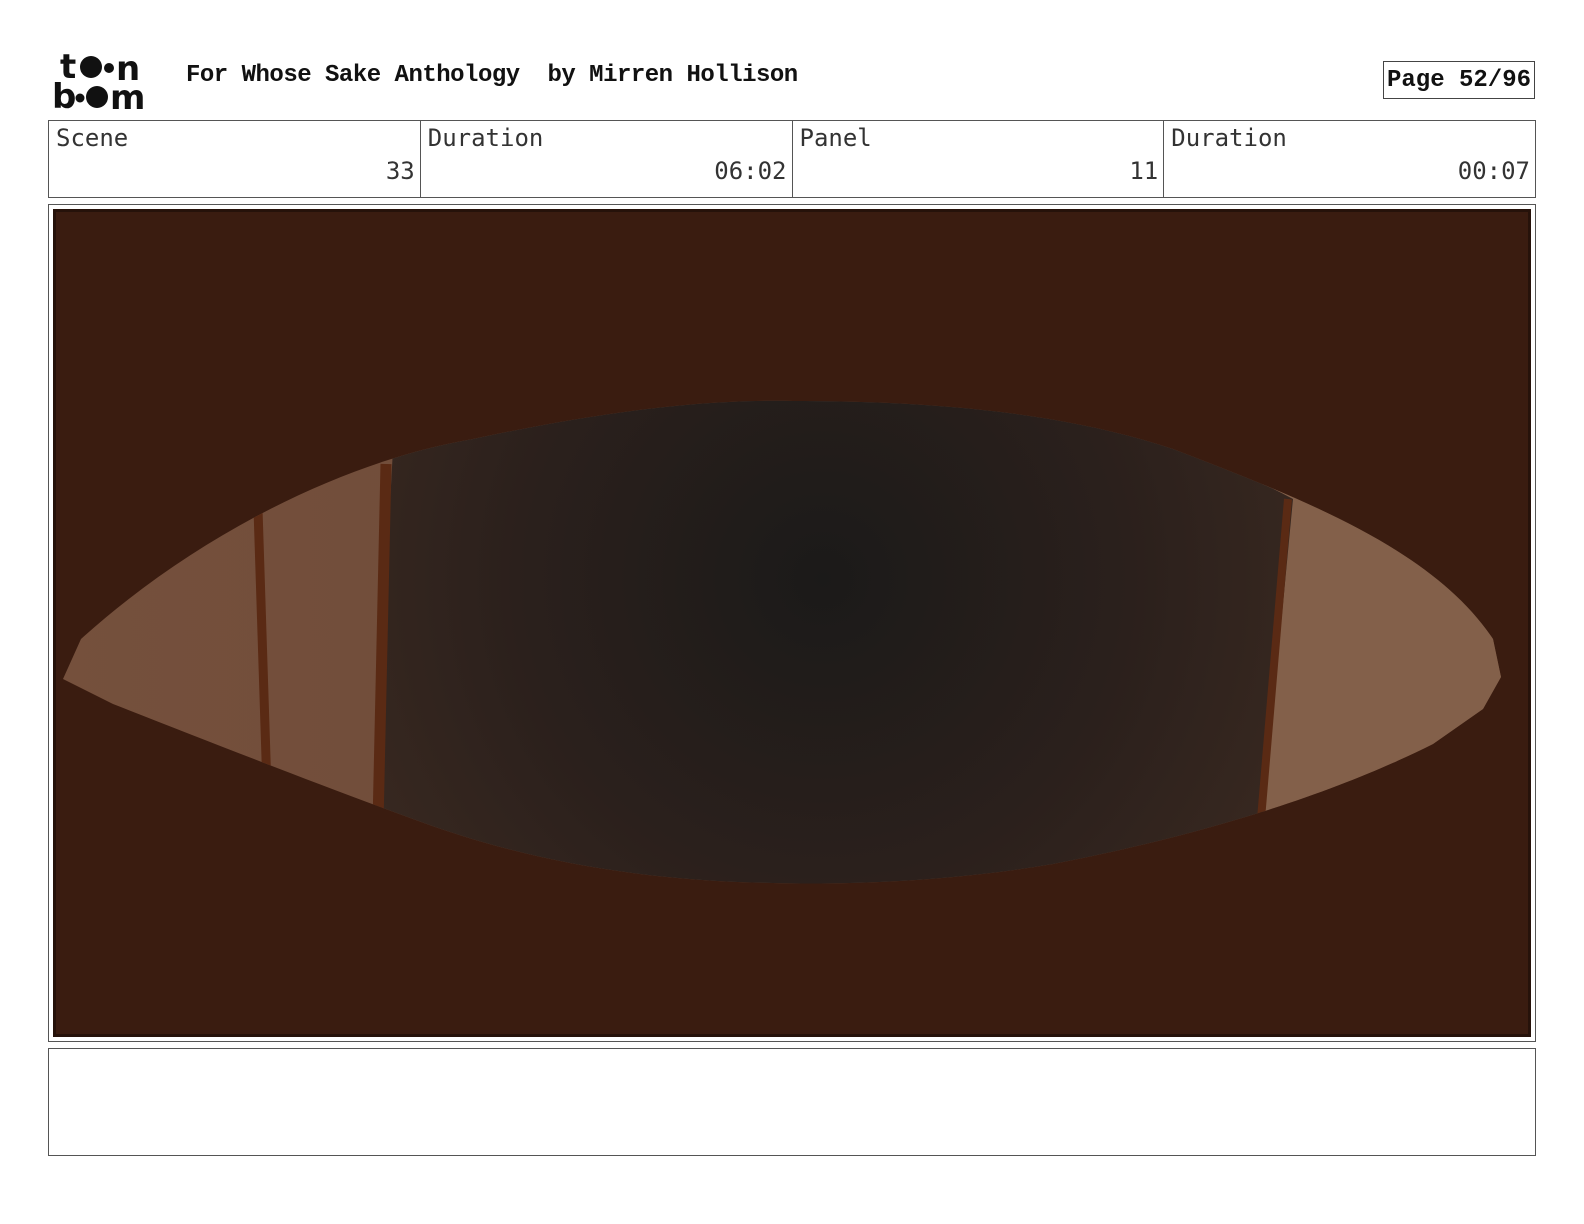 The height and width of the screenshot is (1224, 1584). Describe the element at coordinates (400, 171) in the screenshot. I see `scene-value: 33` at that location.